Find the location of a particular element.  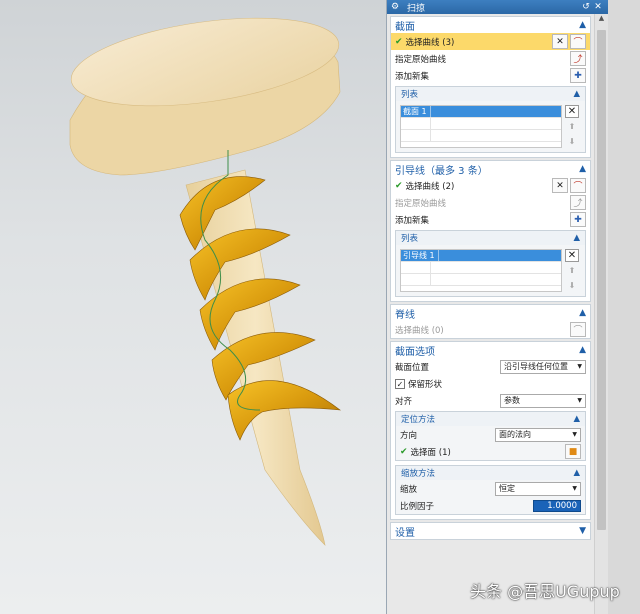

scale-label: 缩放 is located at coordinates (409, 489).